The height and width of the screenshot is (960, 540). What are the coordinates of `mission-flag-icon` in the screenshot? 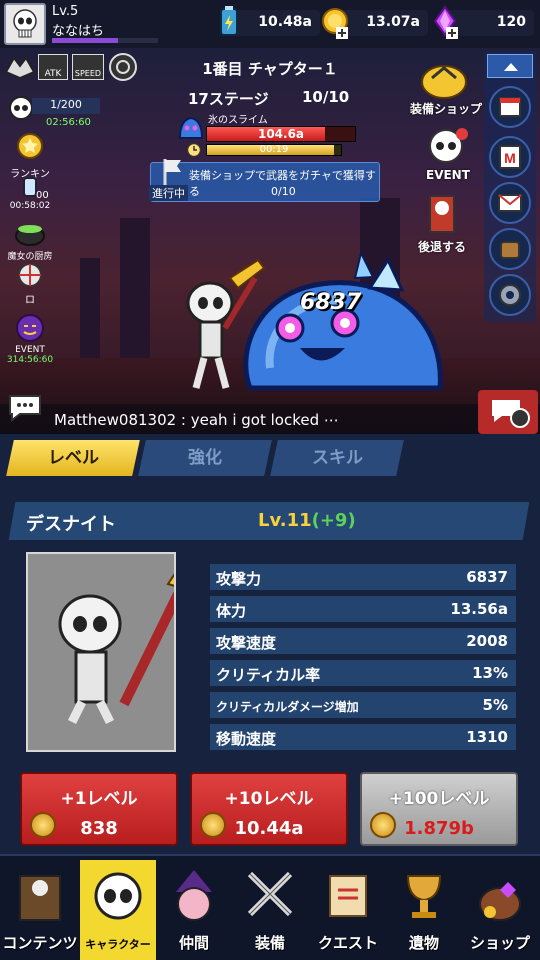 It's located at (172, 172).